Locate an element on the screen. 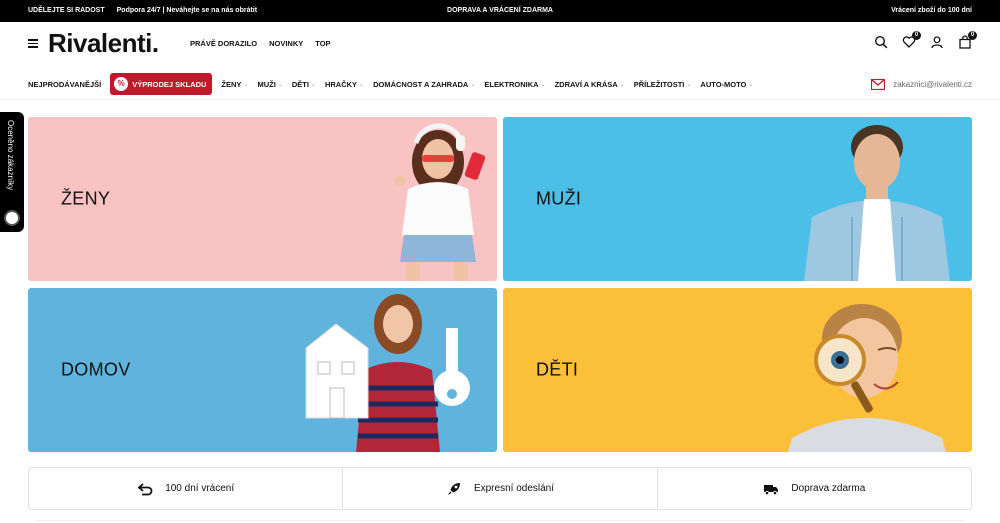 The image size is (1000, 523). wishlist-button: 0 is located at coordinates (911, 40).